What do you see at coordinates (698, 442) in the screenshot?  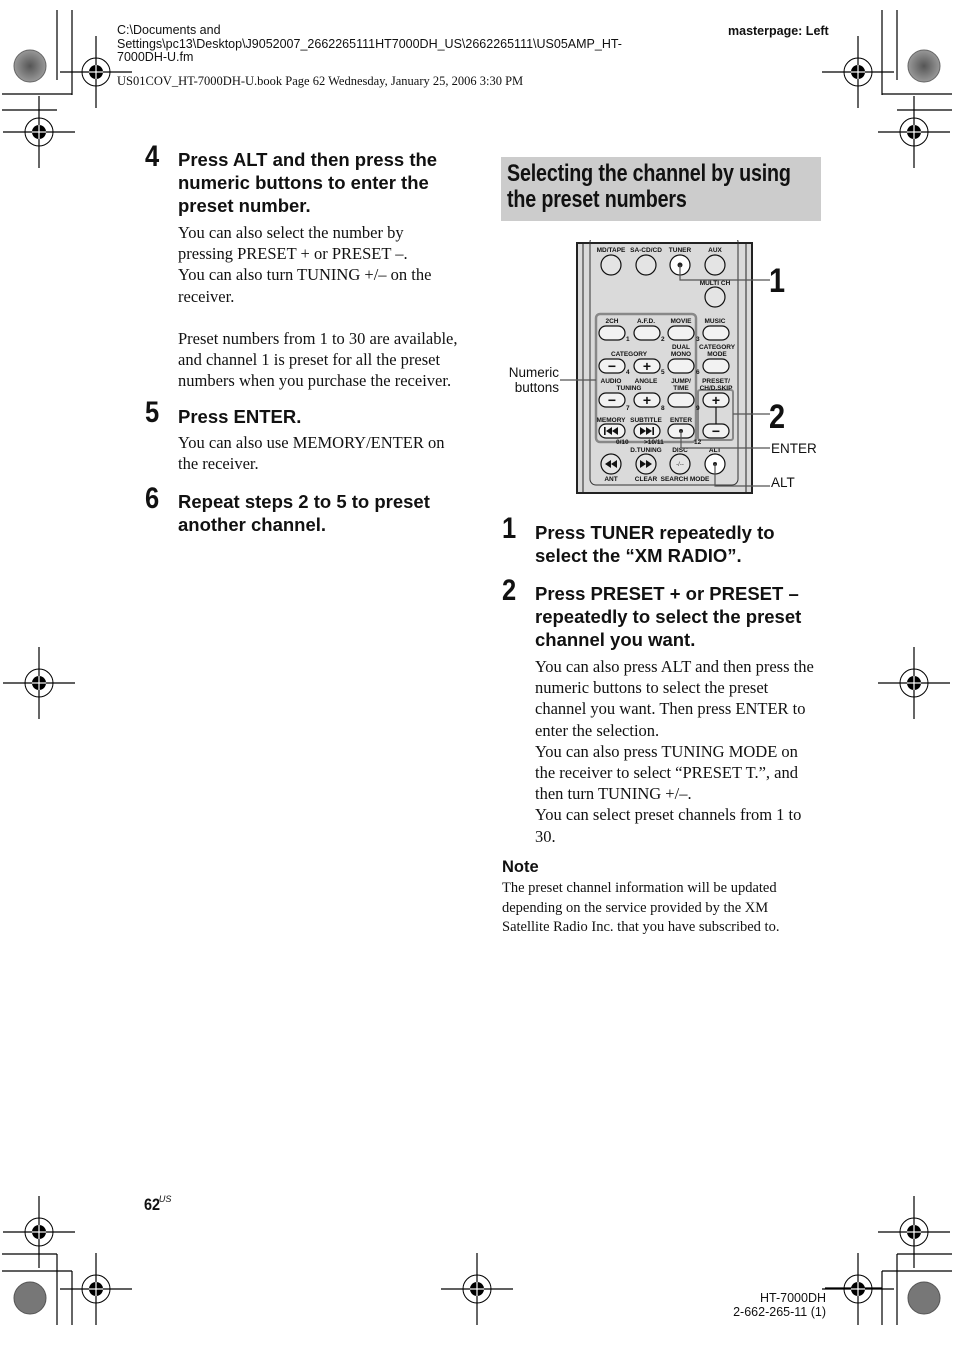 I see `num-12: 12` at bounding box center [698, 442].